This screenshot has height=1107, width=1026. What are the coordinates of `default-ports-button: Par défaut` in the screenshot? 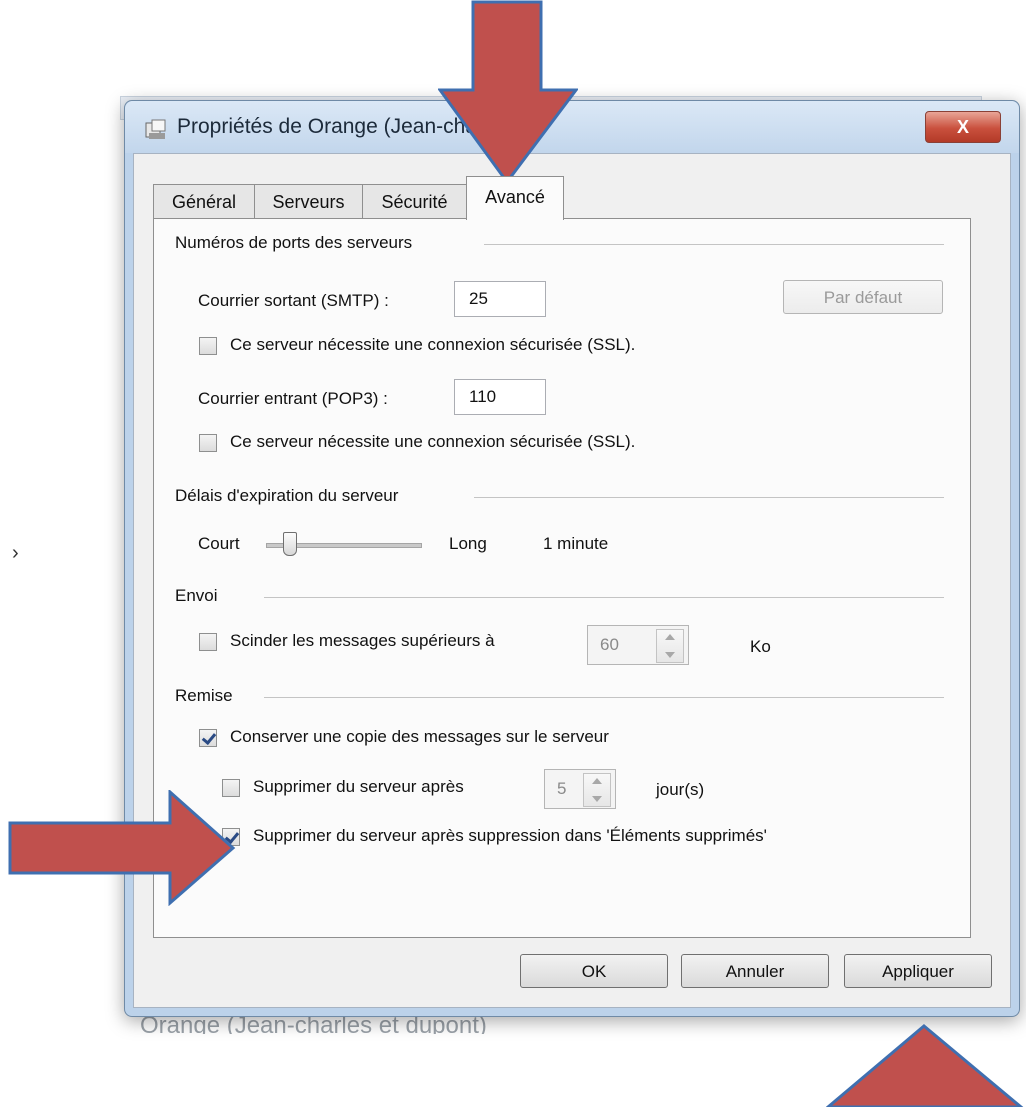 It's located at (863, 297).